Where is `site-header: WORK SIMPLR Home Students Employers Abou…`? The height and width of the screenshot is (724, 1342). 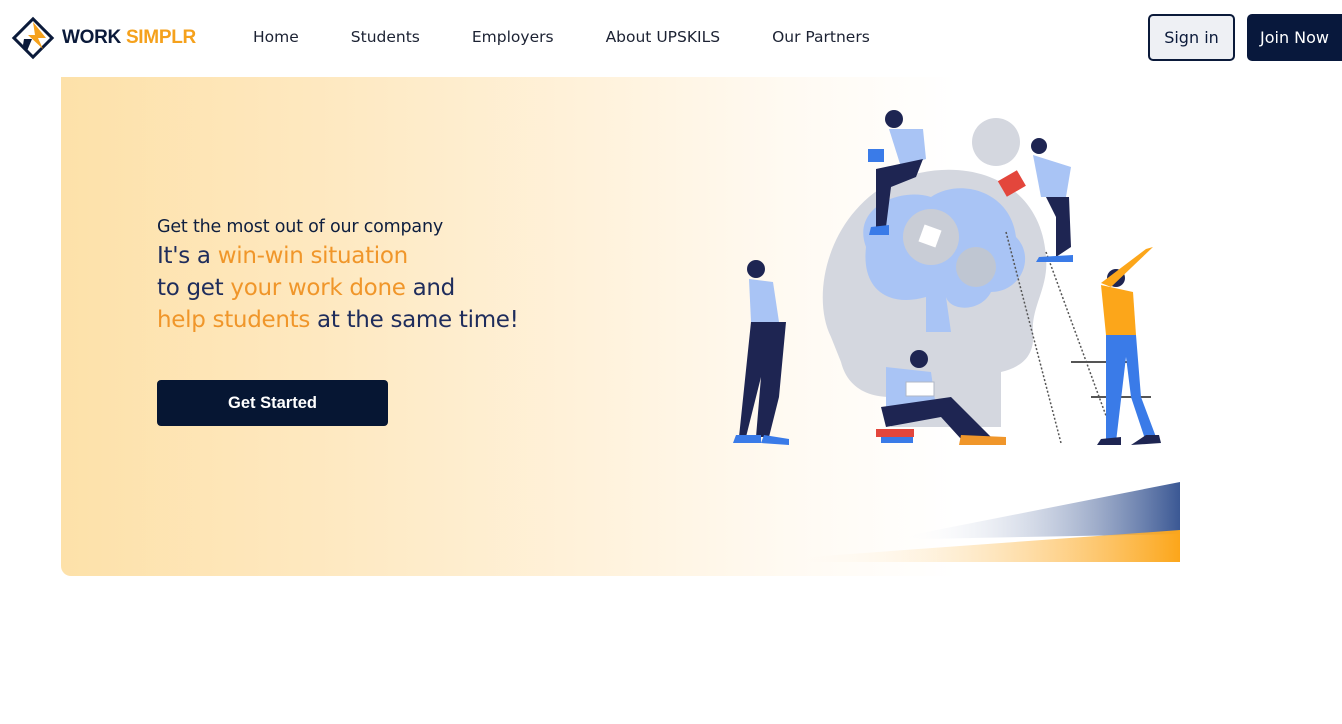
site-header: WORK SIMPLR Home Students Employers Abou… is located at coordinates (671, 38).